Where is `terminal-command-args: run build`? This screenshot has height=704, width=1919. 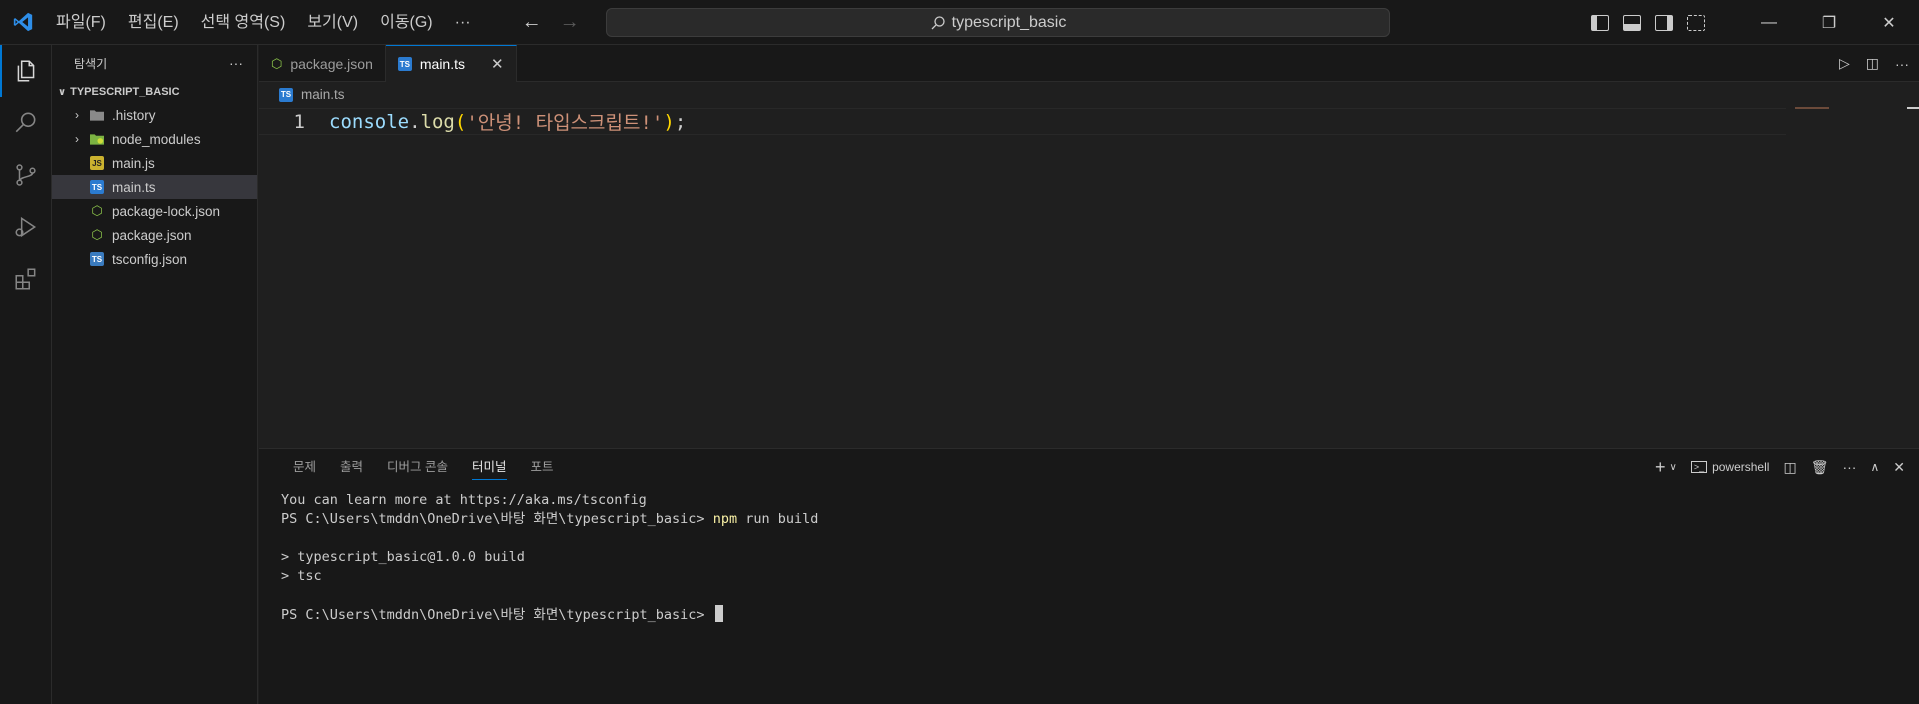
terminal-command-args: run build is located at coordinates (778, 519).